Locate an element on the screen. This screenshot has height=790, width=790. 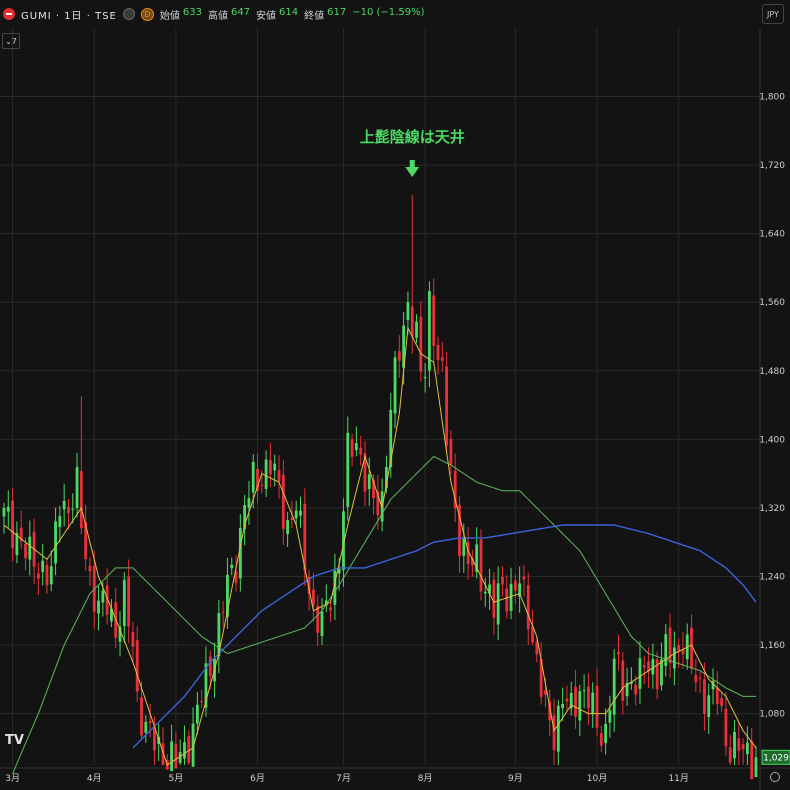
y-tick-label: 1,480 is located at coordinates (772, 372).